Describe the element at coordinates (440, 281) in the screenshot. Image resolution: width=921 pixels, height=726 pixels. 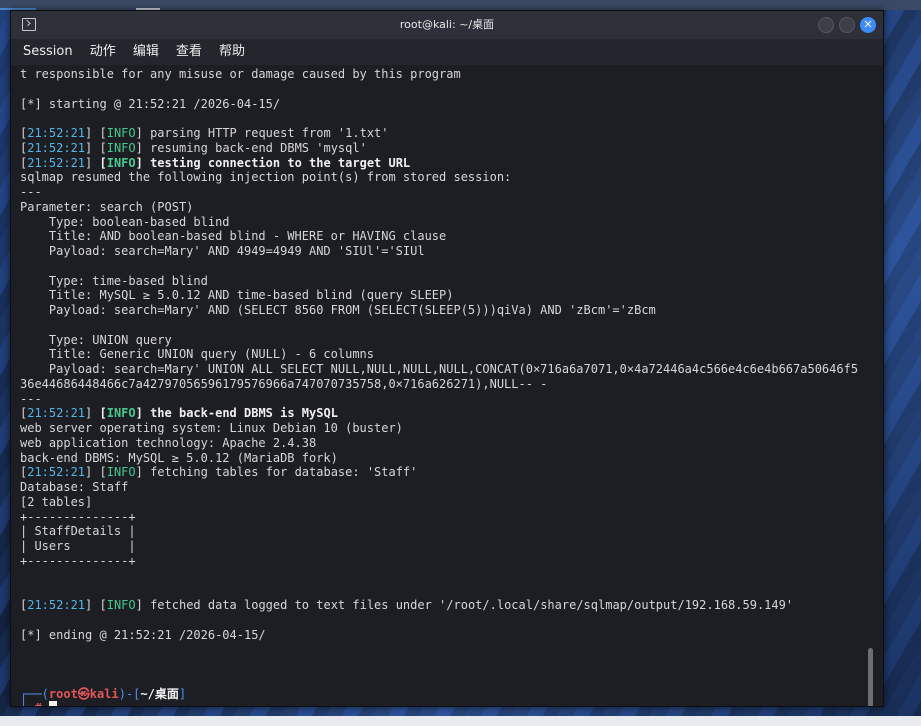
I see `terminal-line: Type: time-based blind` at that location.